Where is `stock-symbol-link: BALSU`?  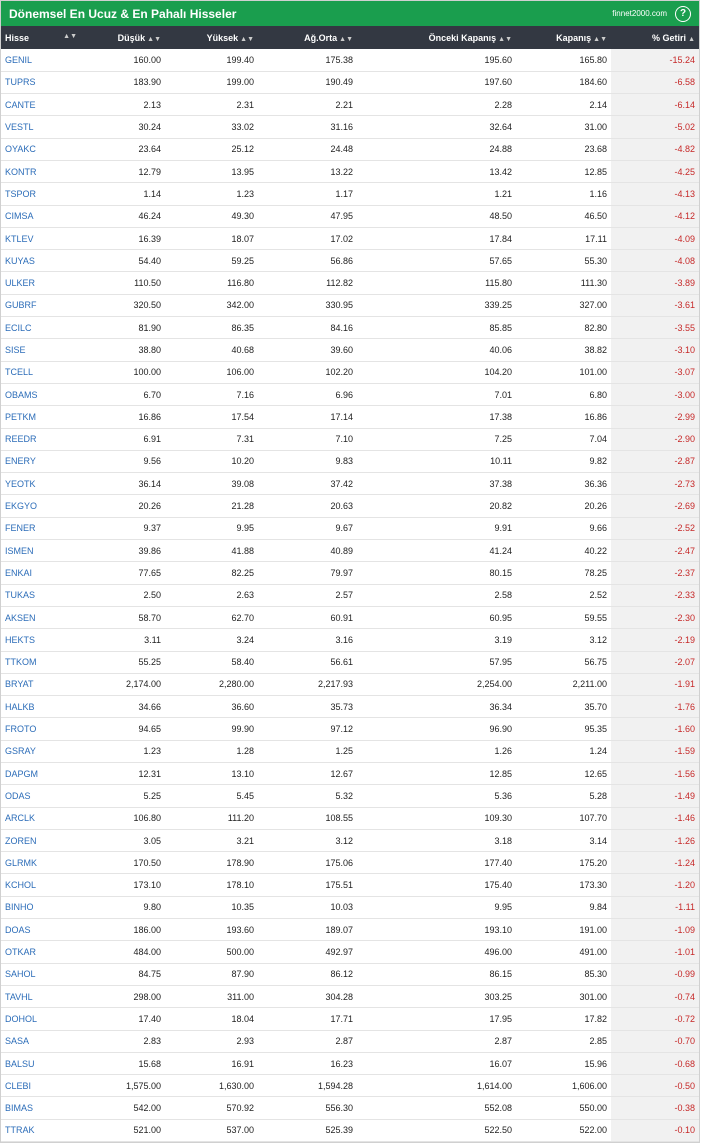 stock-symbol-link: BALSU is located at coordinates (41, 1064).